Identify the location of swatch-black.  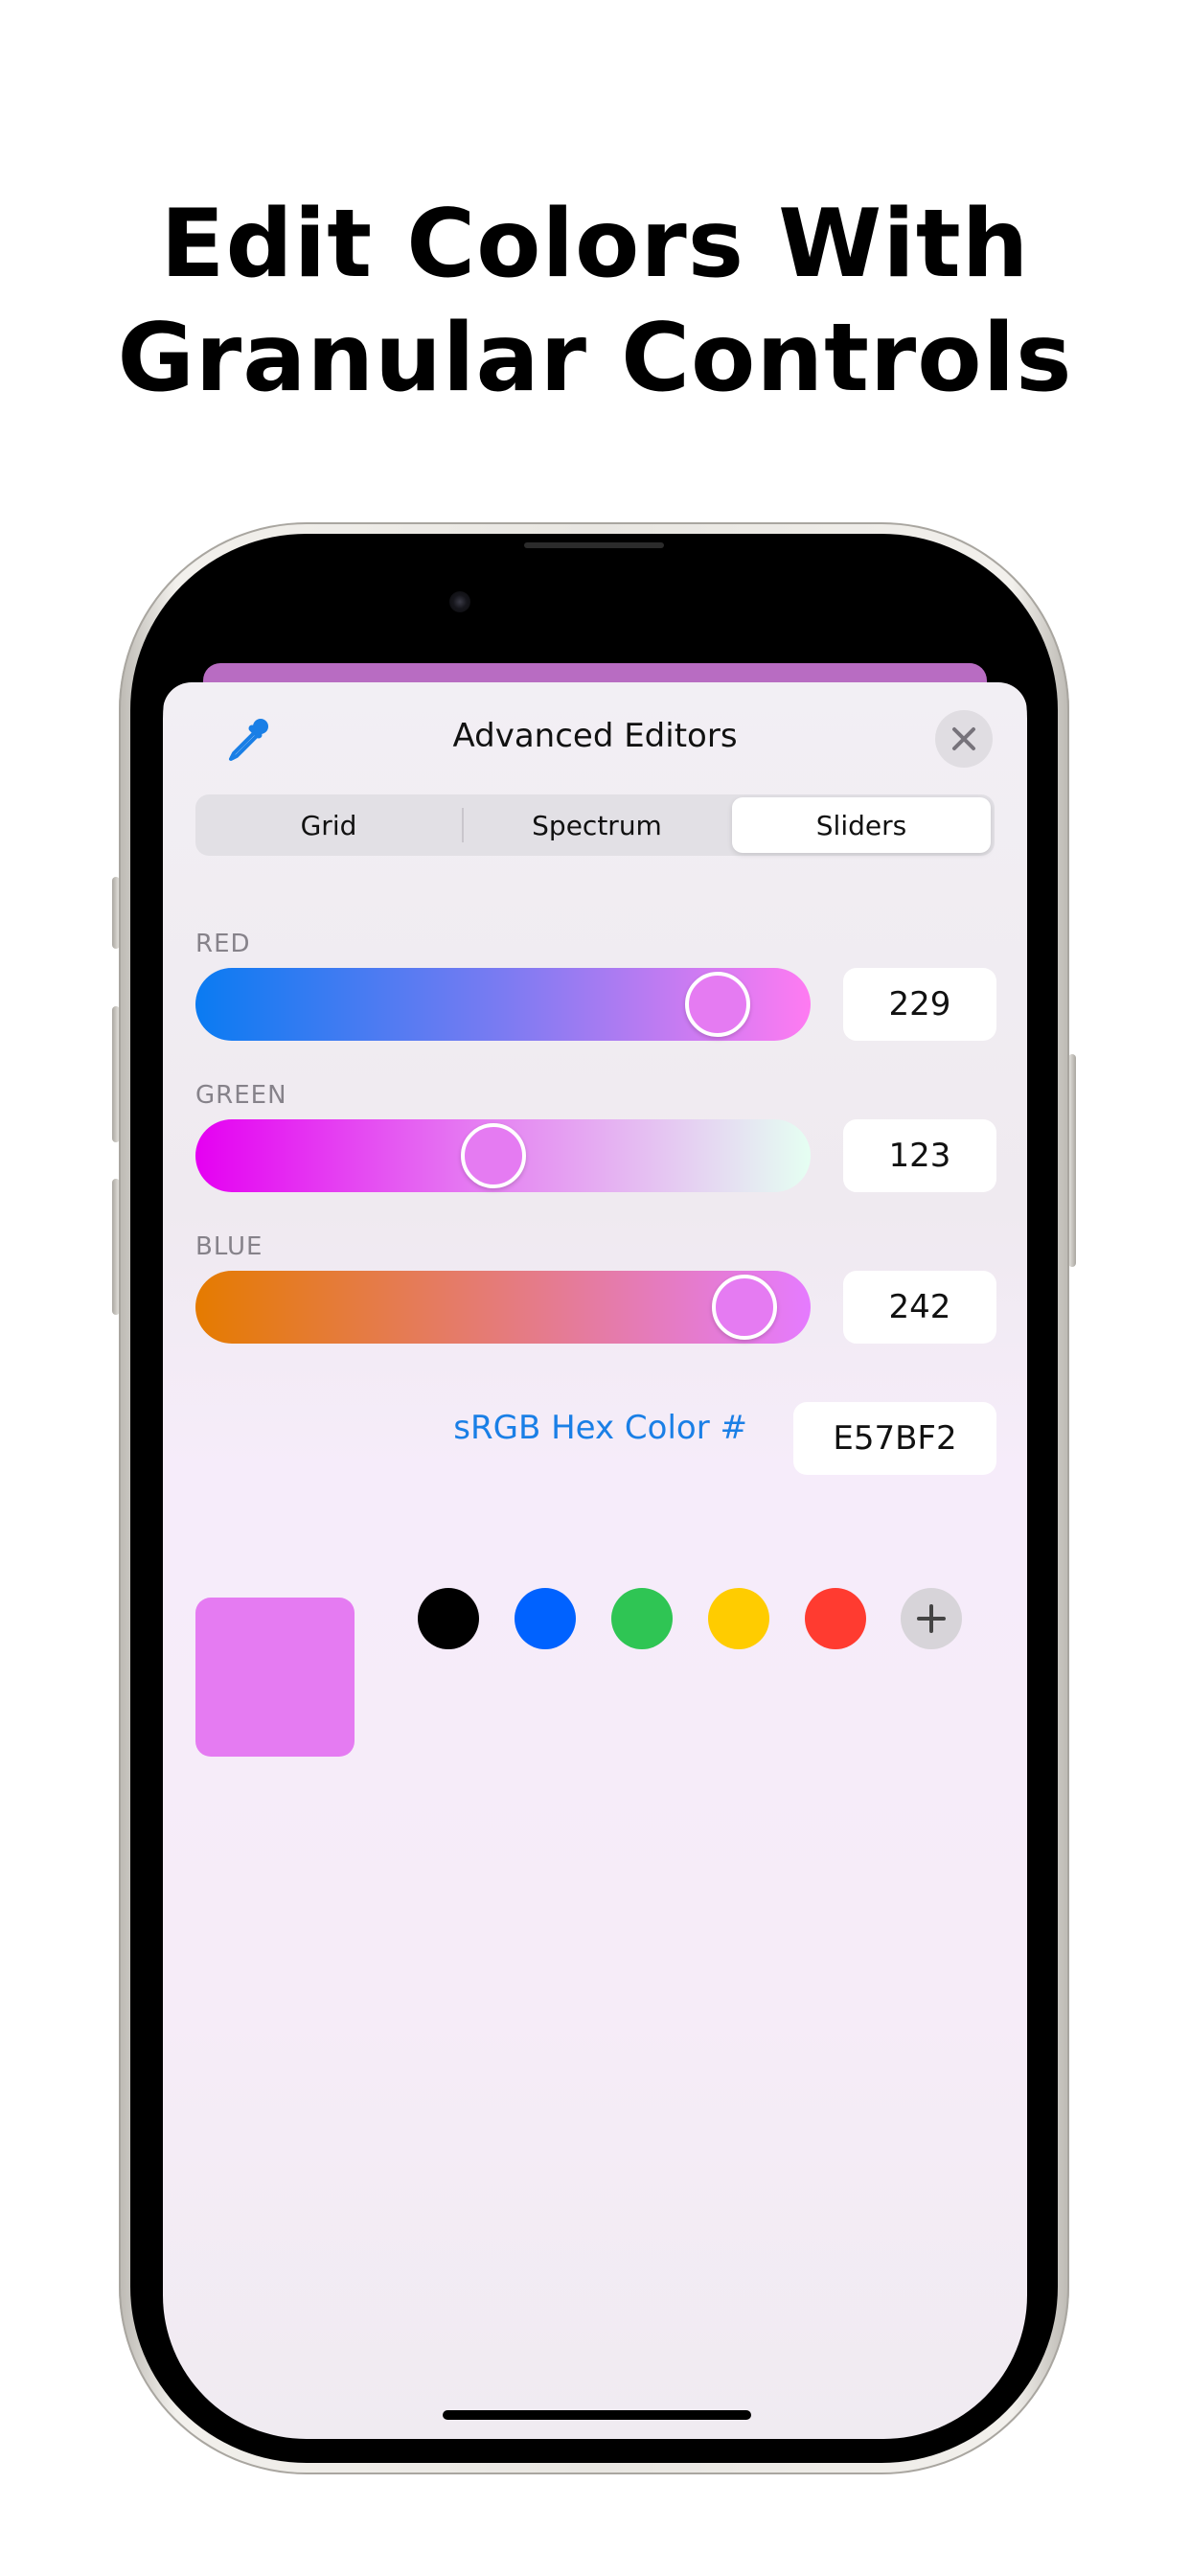
(449, 1618).